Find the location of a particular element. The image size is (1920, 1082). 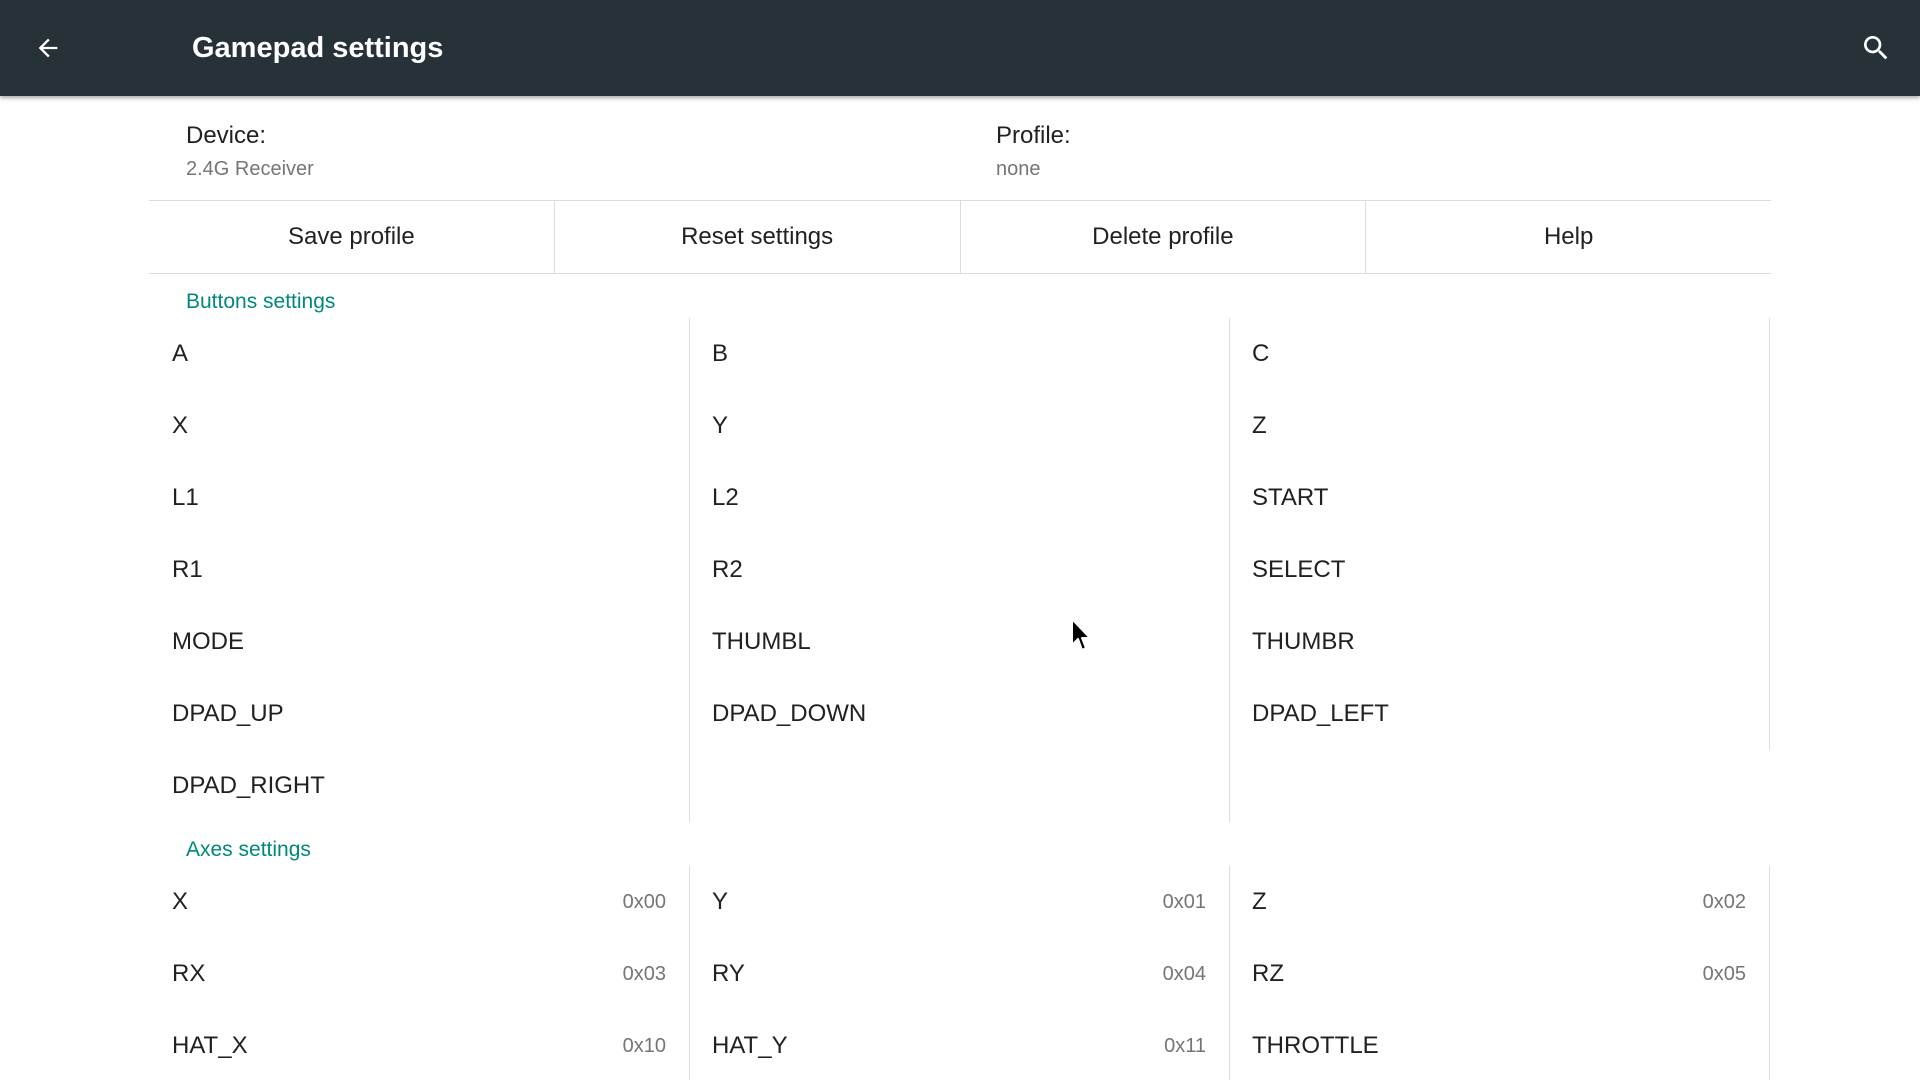

button-name: DPAD_LEFT is located at coordinates (1320, 713).